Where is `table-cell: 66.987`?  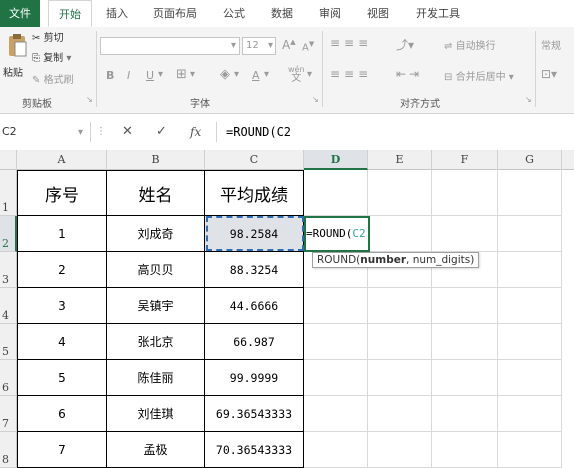
table-cell: 66.987 is located at coordinates (254, 342).